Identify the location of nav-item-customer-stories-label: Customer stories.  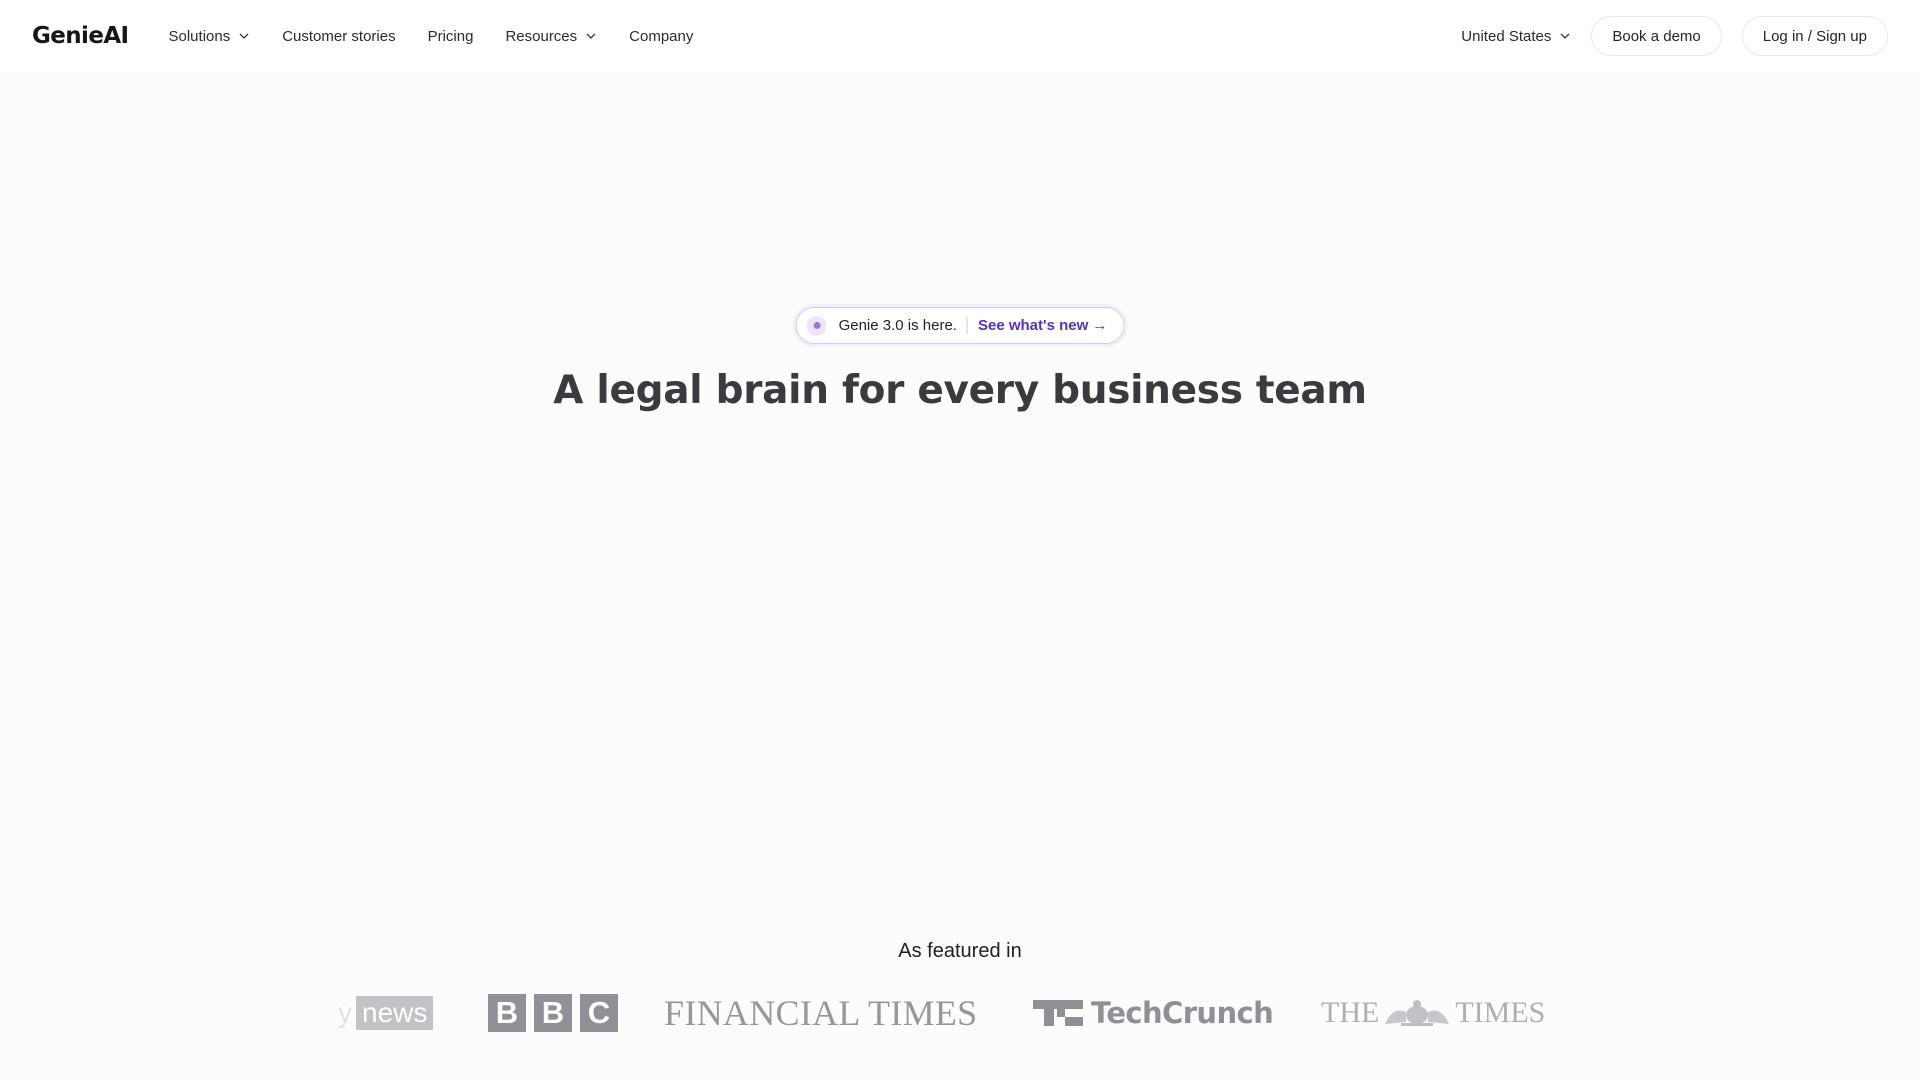
(339, 36).